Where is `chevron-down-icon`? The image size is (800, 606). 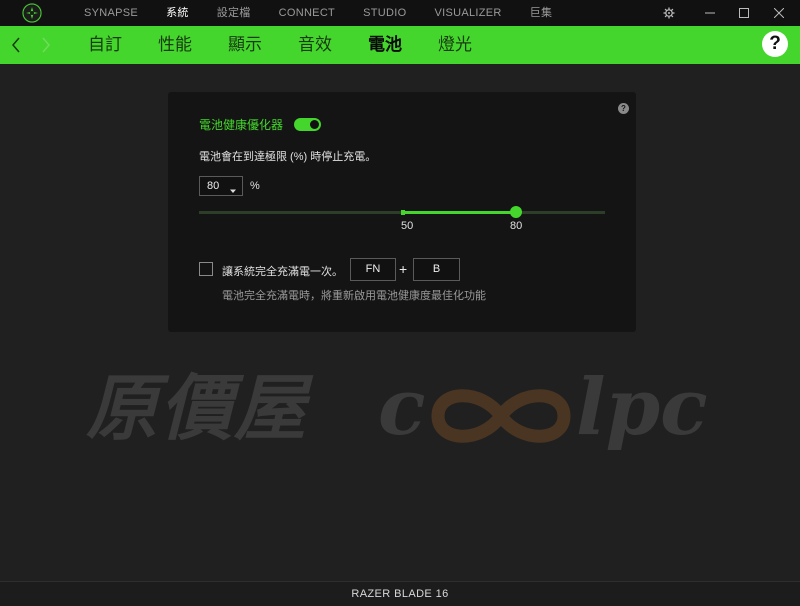
chevron-down-icon is located at coordinates (233, 191).